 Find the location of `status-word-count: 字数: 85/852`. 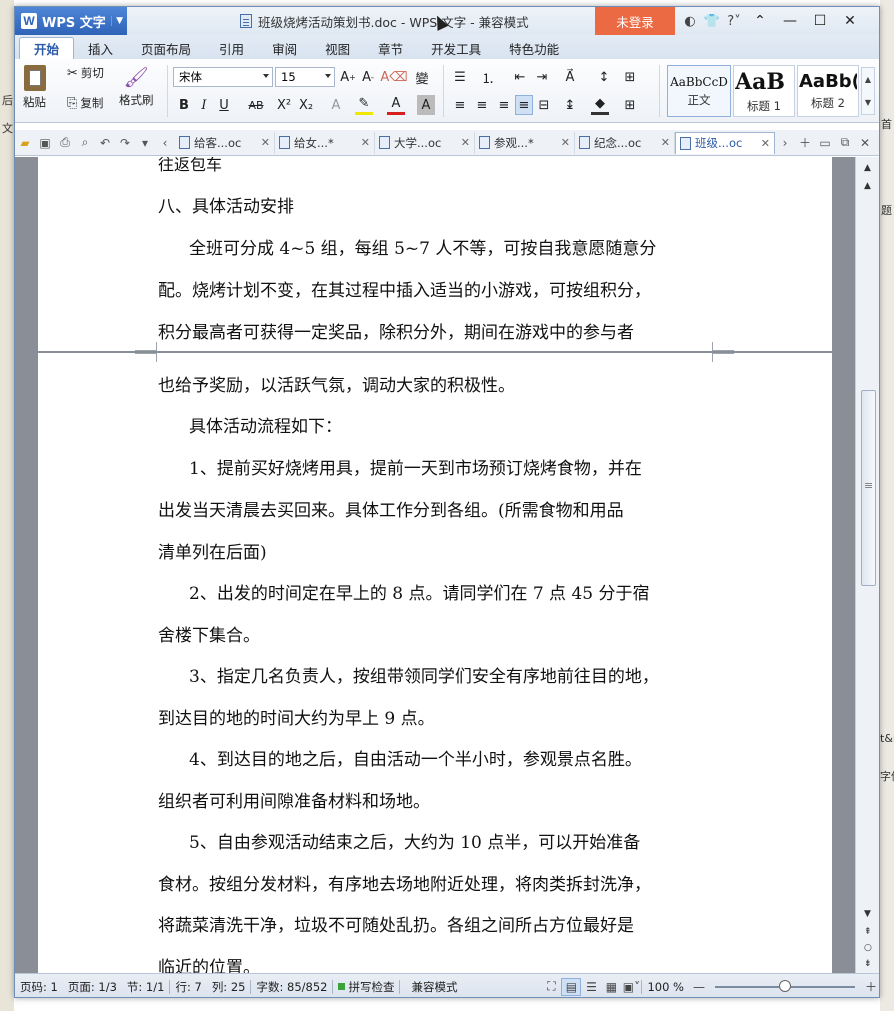

status-word-count: 字数: 85/852 is located at coordinates (291, 987).